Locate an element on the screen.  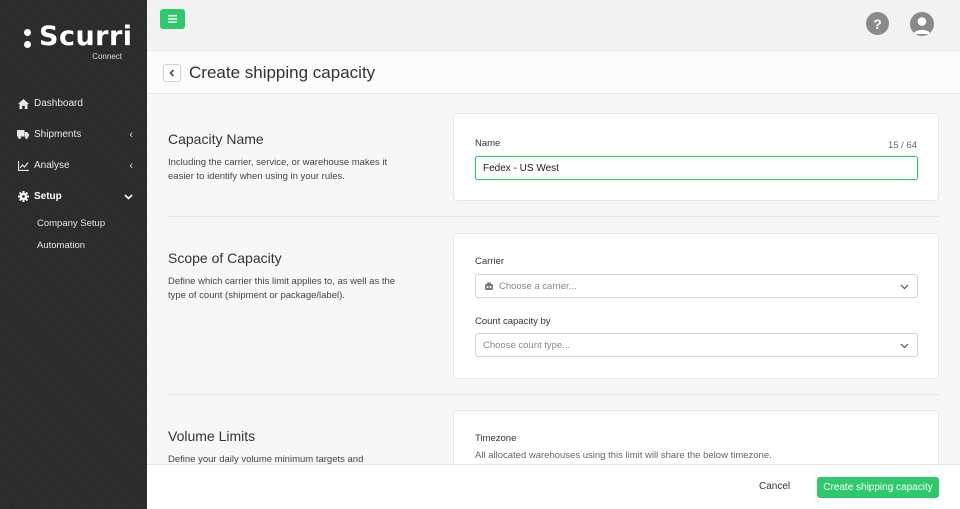
sidebar-subitem-company-setup: Company Setup is located at coordinates (73, 223).